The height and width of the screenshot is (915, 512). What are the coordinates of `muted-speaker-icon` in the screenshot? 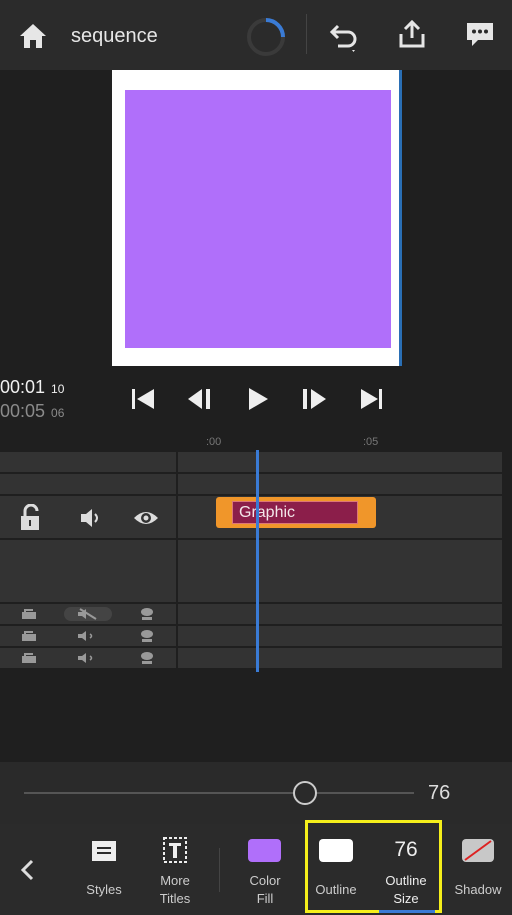 It's located at (87, 614).